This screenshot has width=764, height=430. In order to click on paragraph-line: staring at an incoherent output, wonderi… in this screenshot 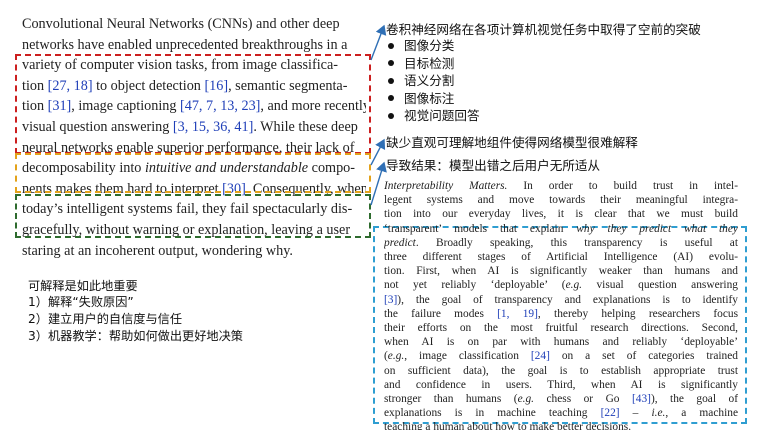, I will do `click(157, 250)`.